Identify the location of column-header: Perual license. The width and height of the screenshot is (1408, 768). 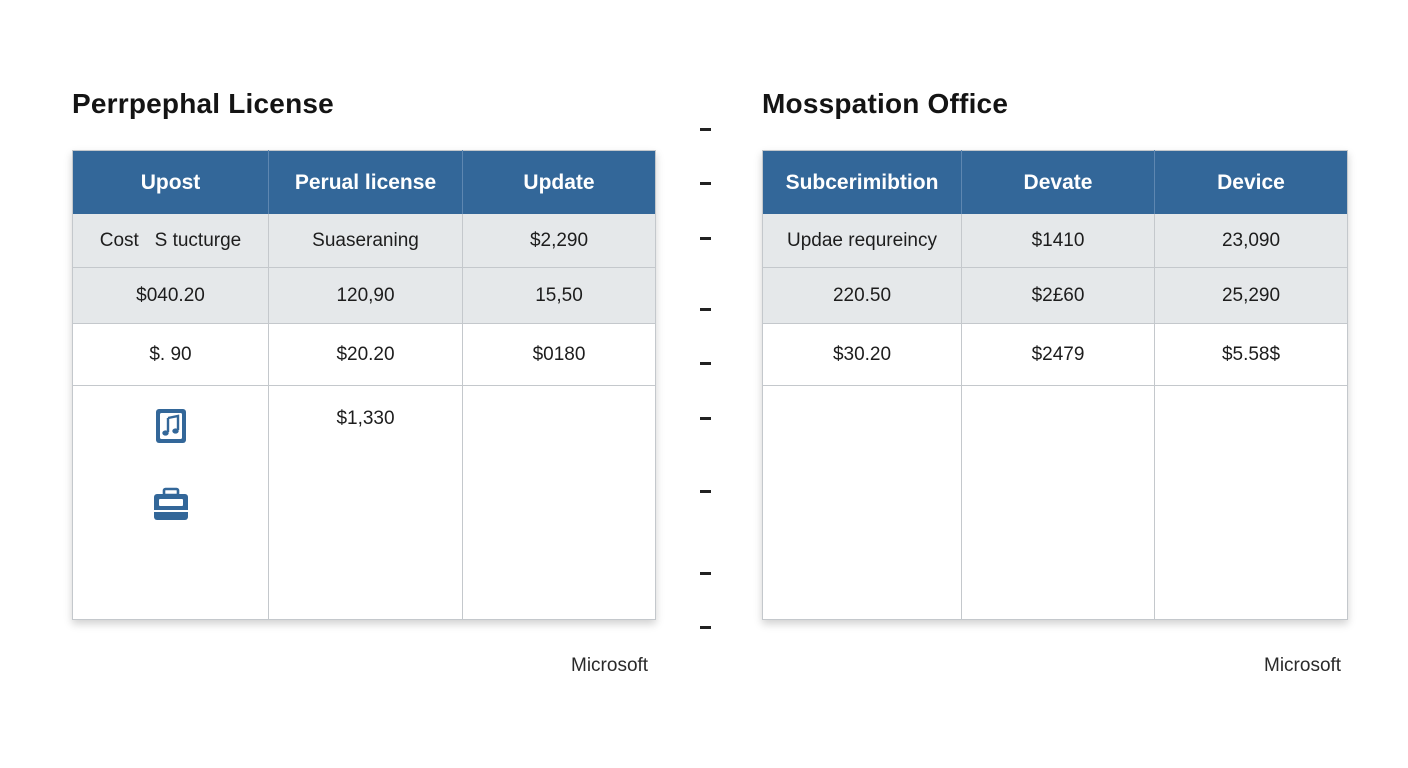
(365, 182).